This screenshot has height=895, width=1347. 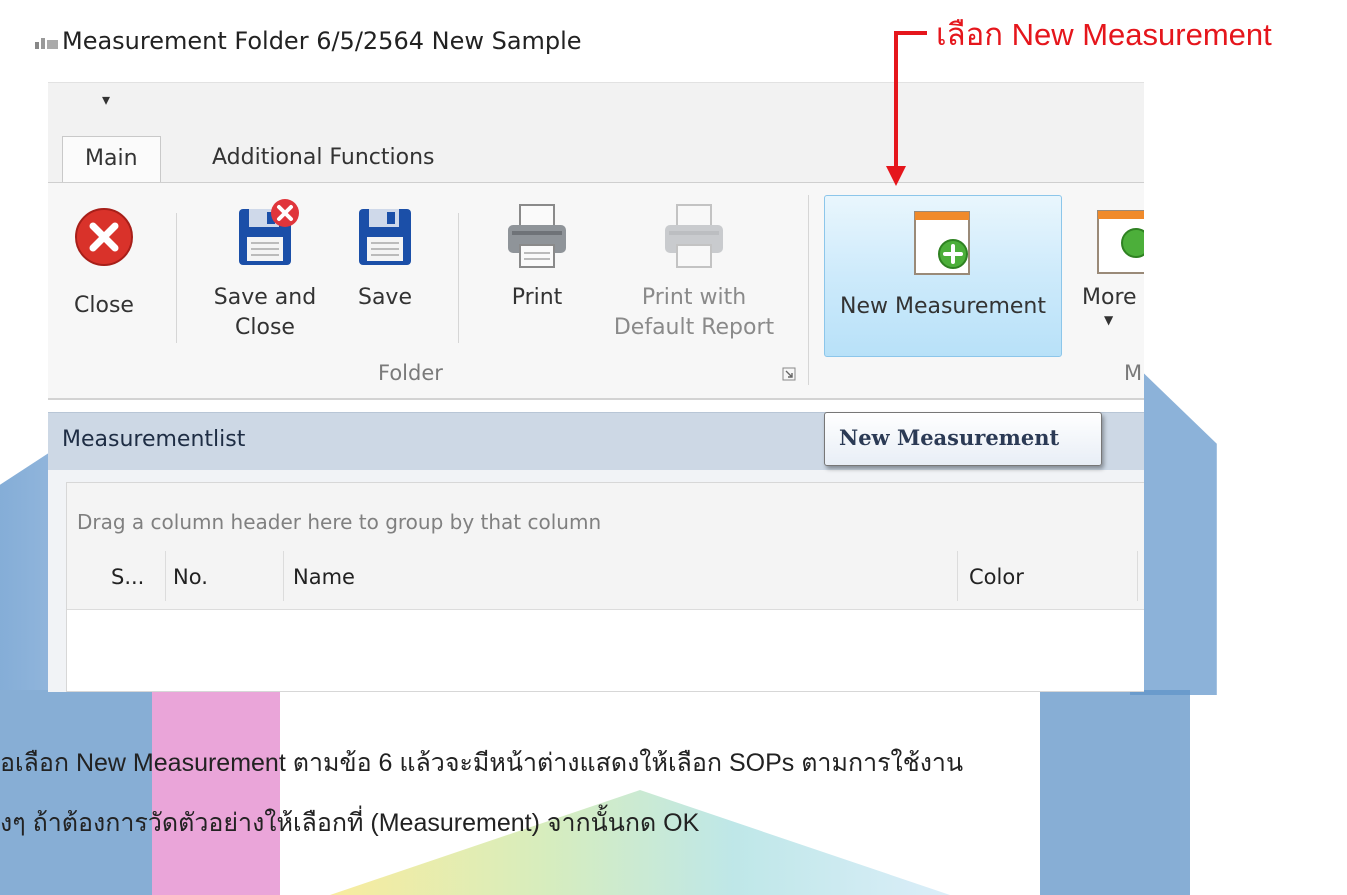 What do you see at coordinates (384, 297) in the screenshot?
I see `save-label: Save` at bounding box center [384, 297].